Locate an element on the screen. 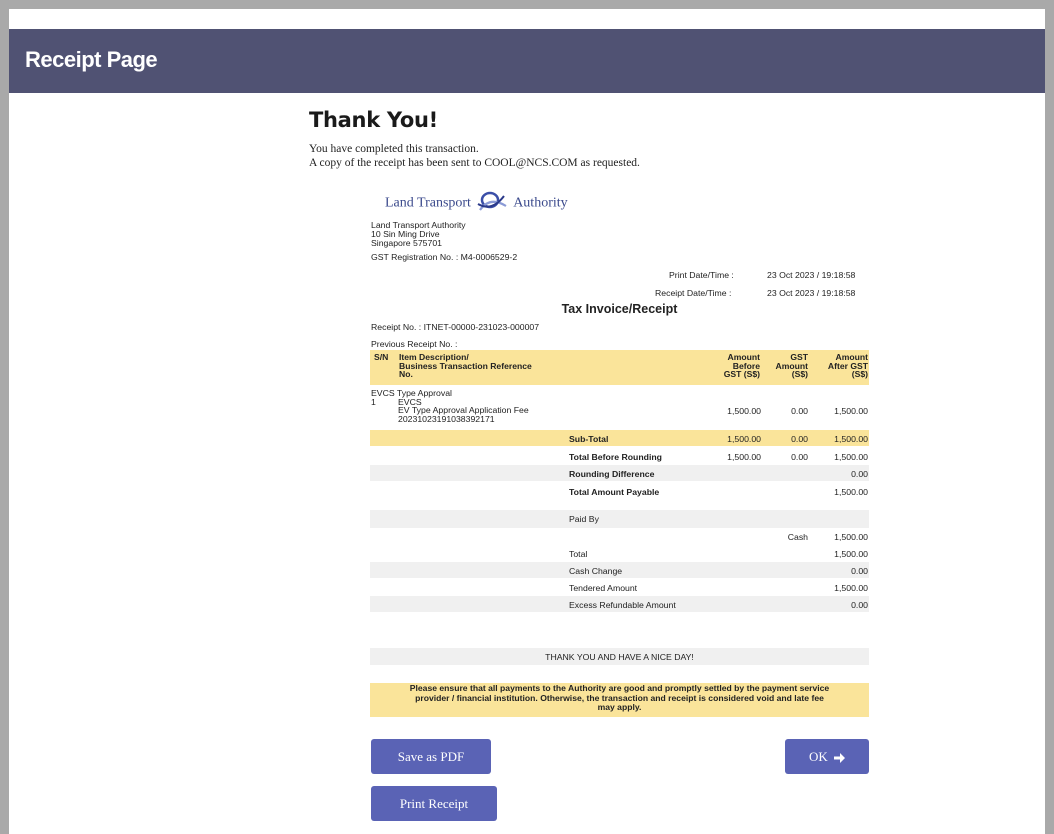  col-desc-line2: Business Transaction Reference is located at coordinates (465, 365).